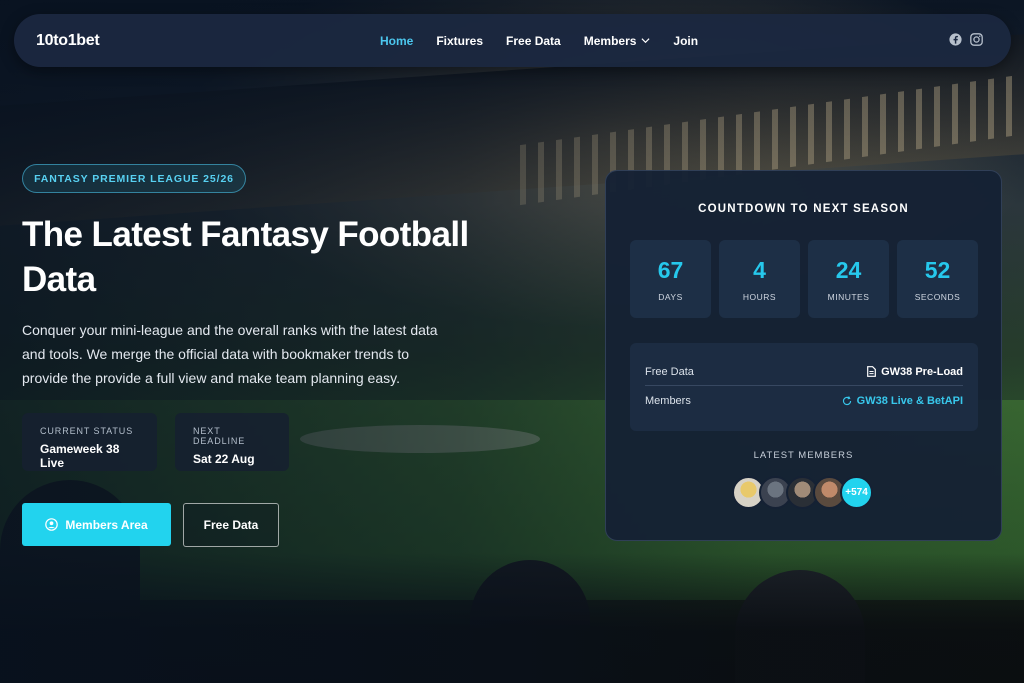 Image resolution: width=1024 pixels, height=683 pixels. I want to click on nav-item-free-data-label: Free Data, so click(533, 40).